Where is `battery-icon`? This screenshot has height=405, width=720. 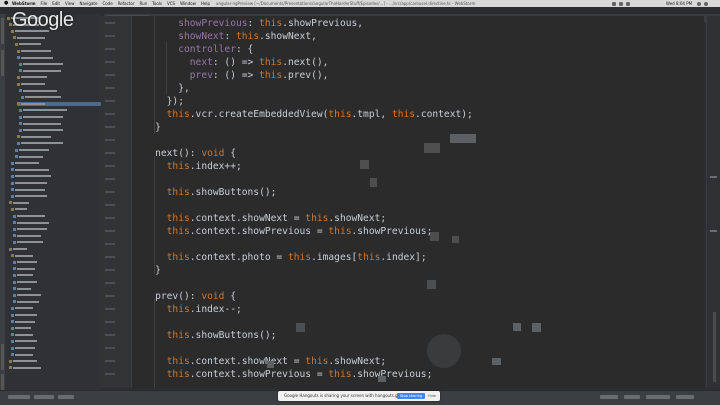
battery-icon is located at coordinates (628, 4).